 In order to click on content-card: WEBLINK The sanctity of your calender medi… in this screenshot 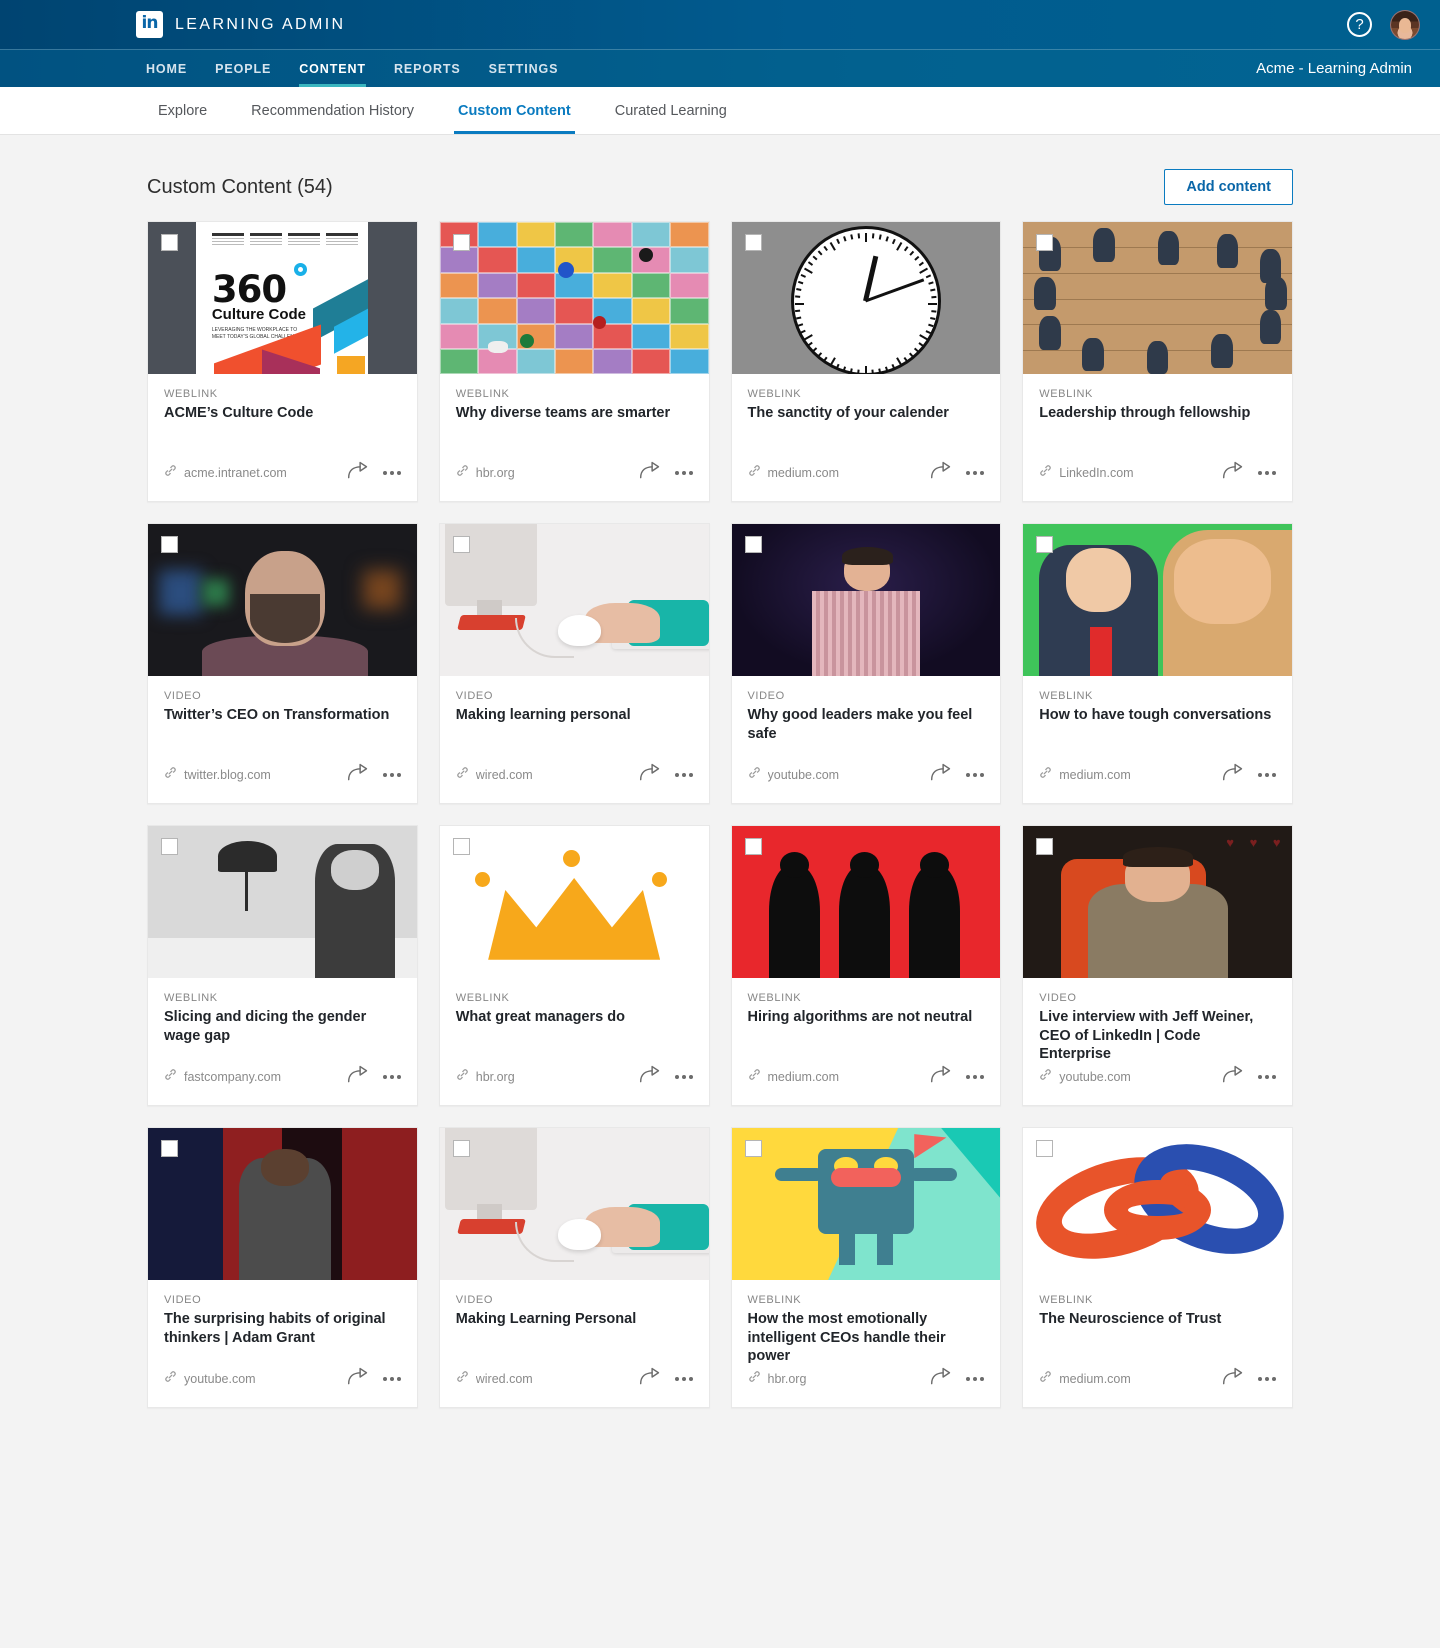, I will do `click(866, 361)`.